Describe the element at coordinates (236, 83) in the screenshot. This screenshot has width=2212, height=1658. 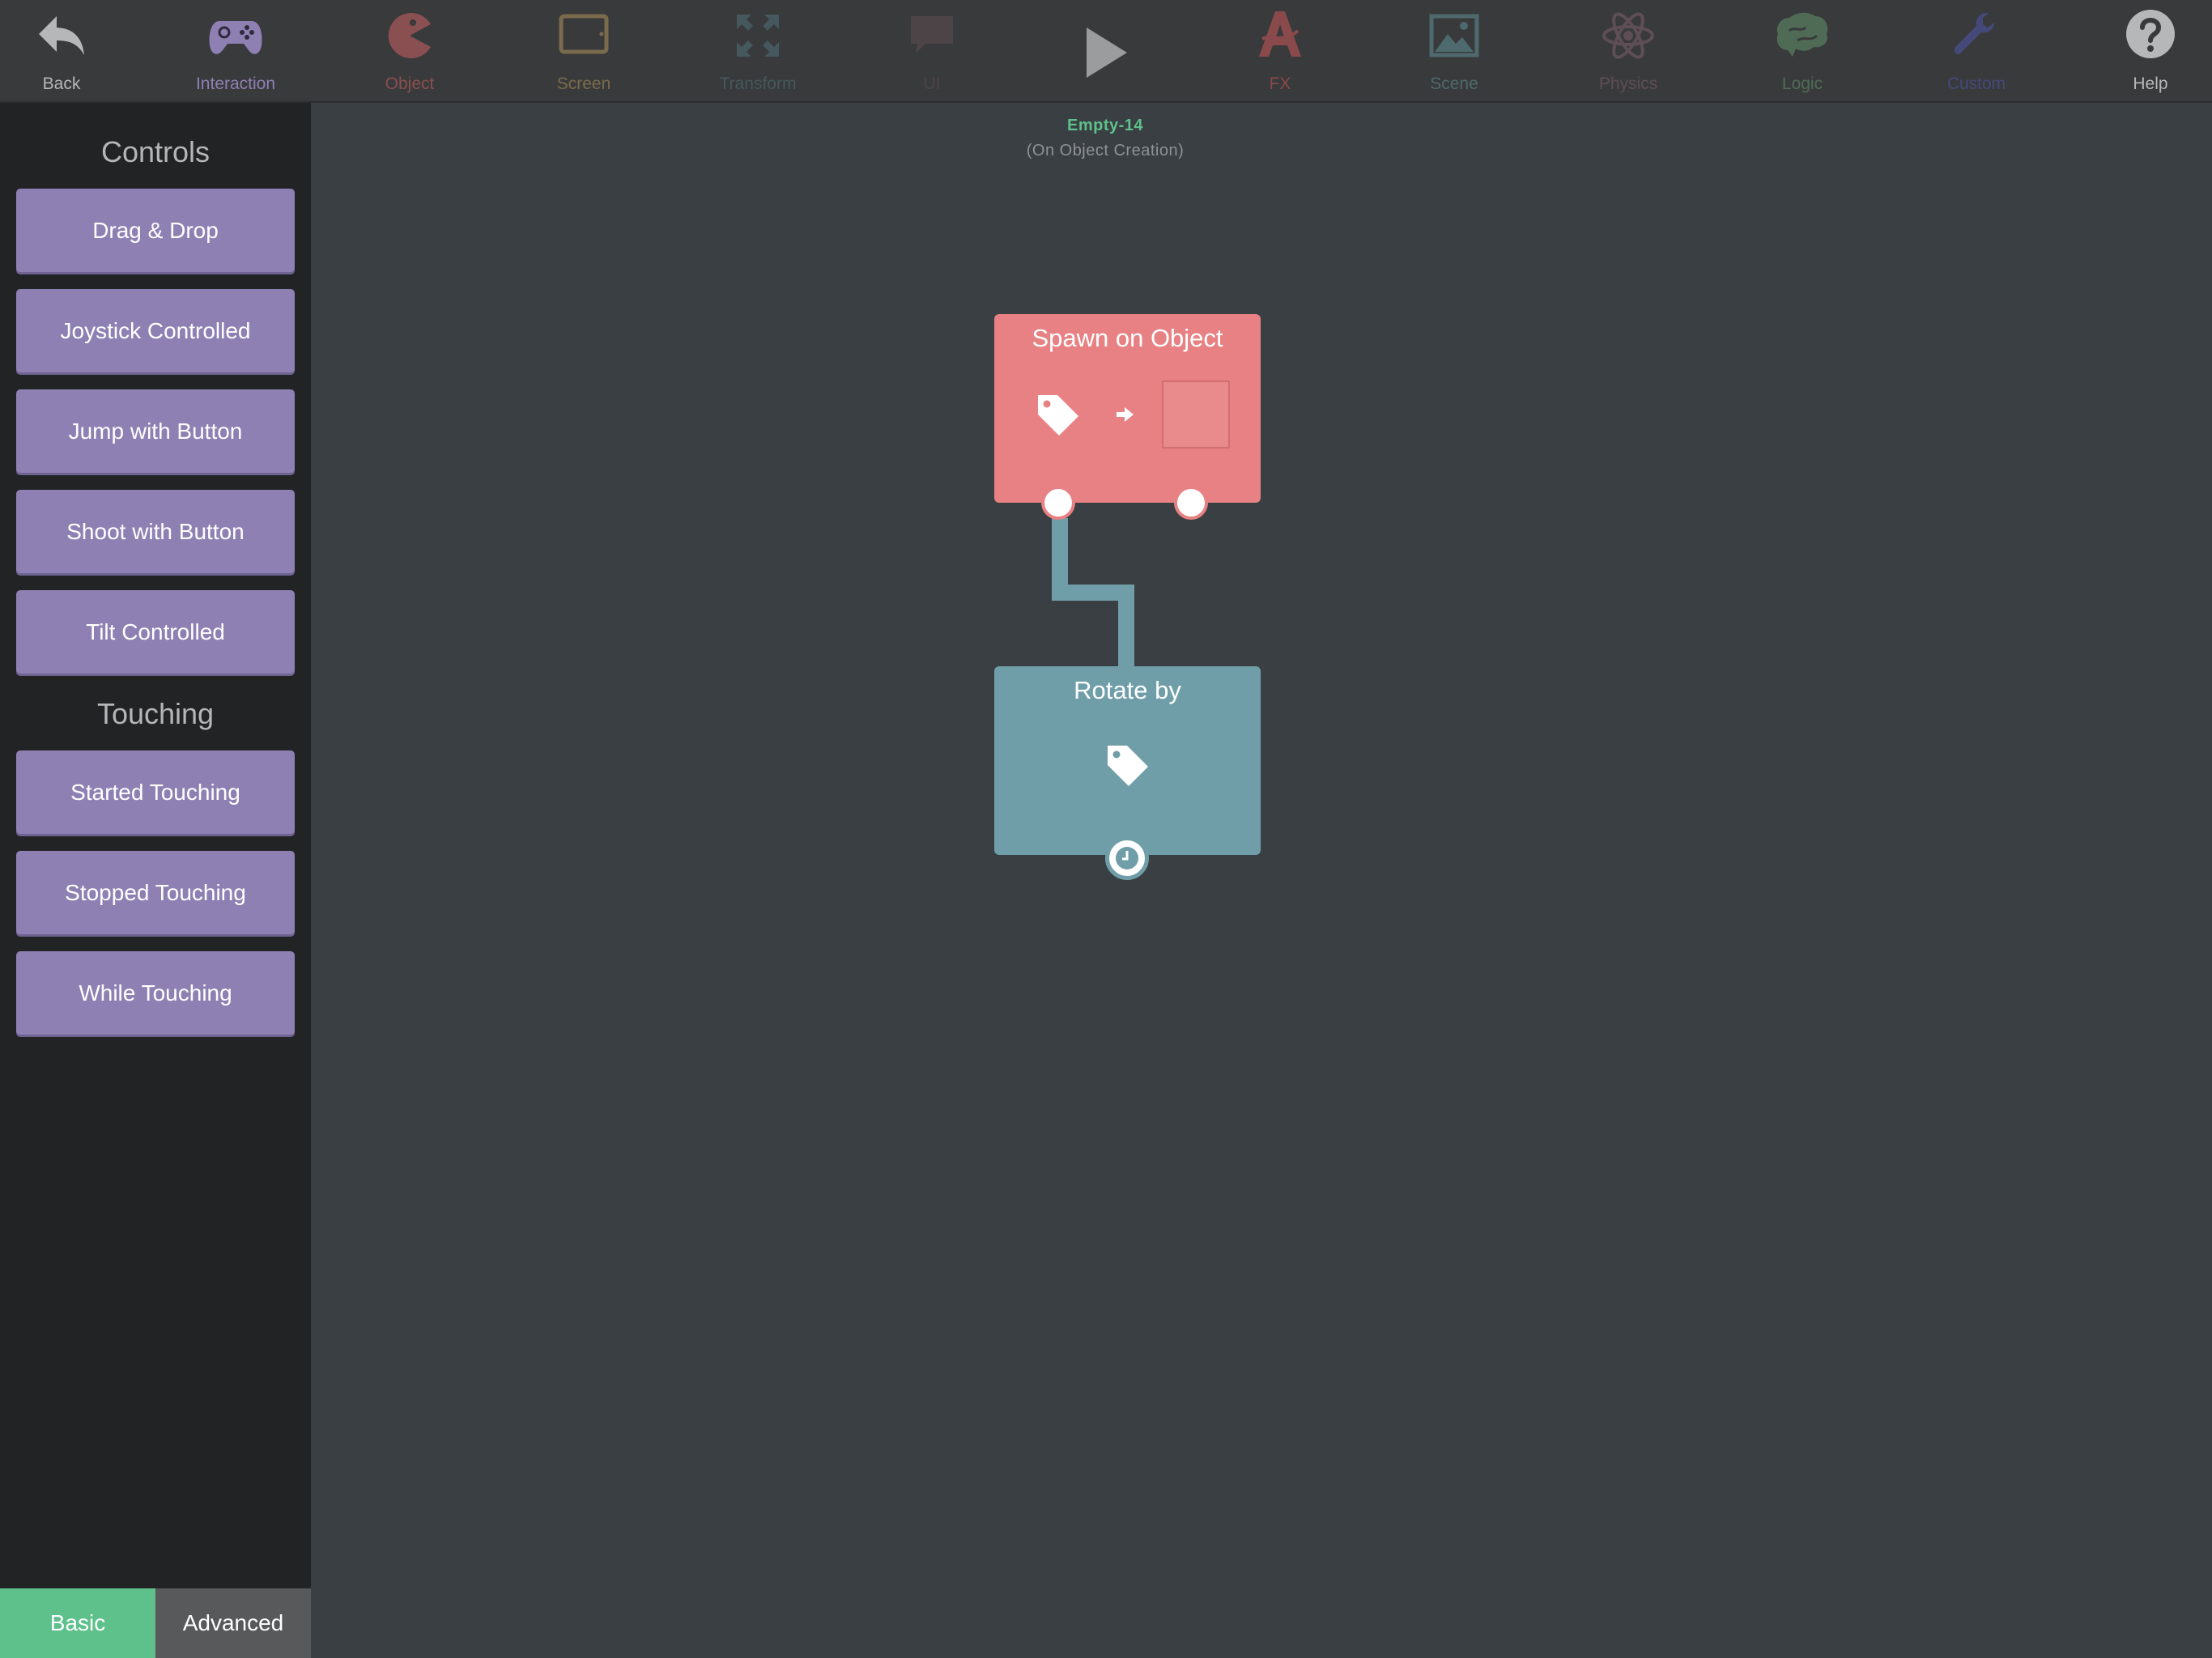
I see `toolbar-interaction-label: Interaction` at that location.